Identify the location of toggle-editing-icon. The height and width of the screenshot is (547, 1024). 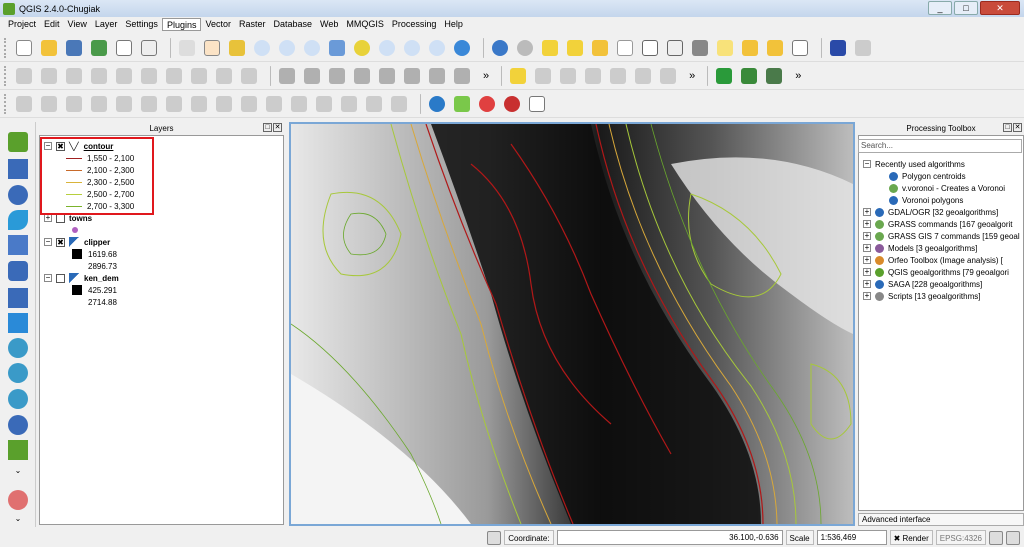
(49, 76).